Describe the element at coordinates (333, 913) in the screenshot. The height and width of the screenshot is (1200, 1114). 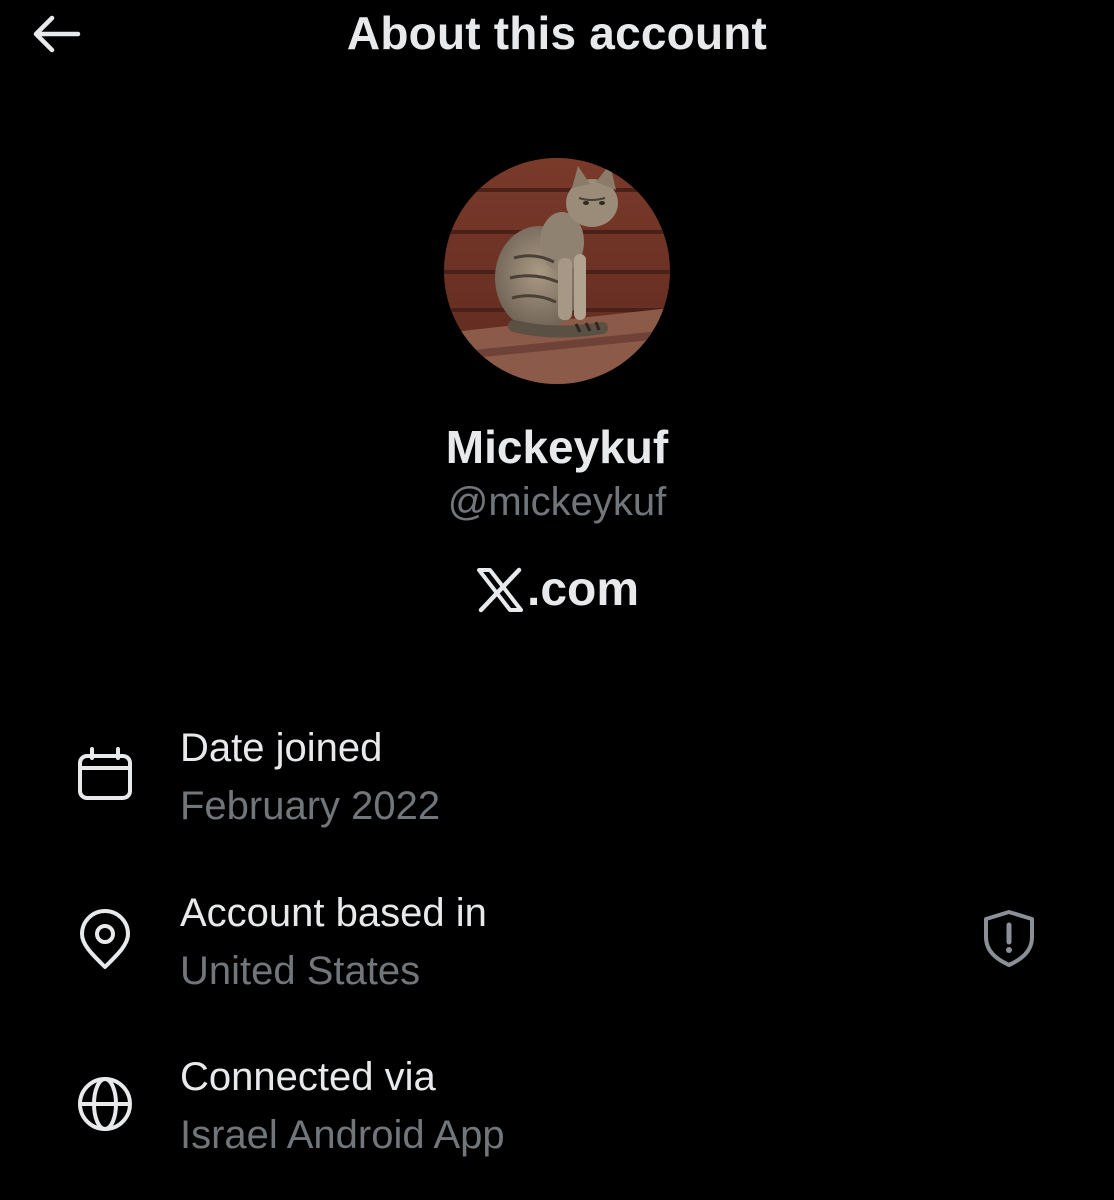
I see `account-location-label: Account based in` at that location.